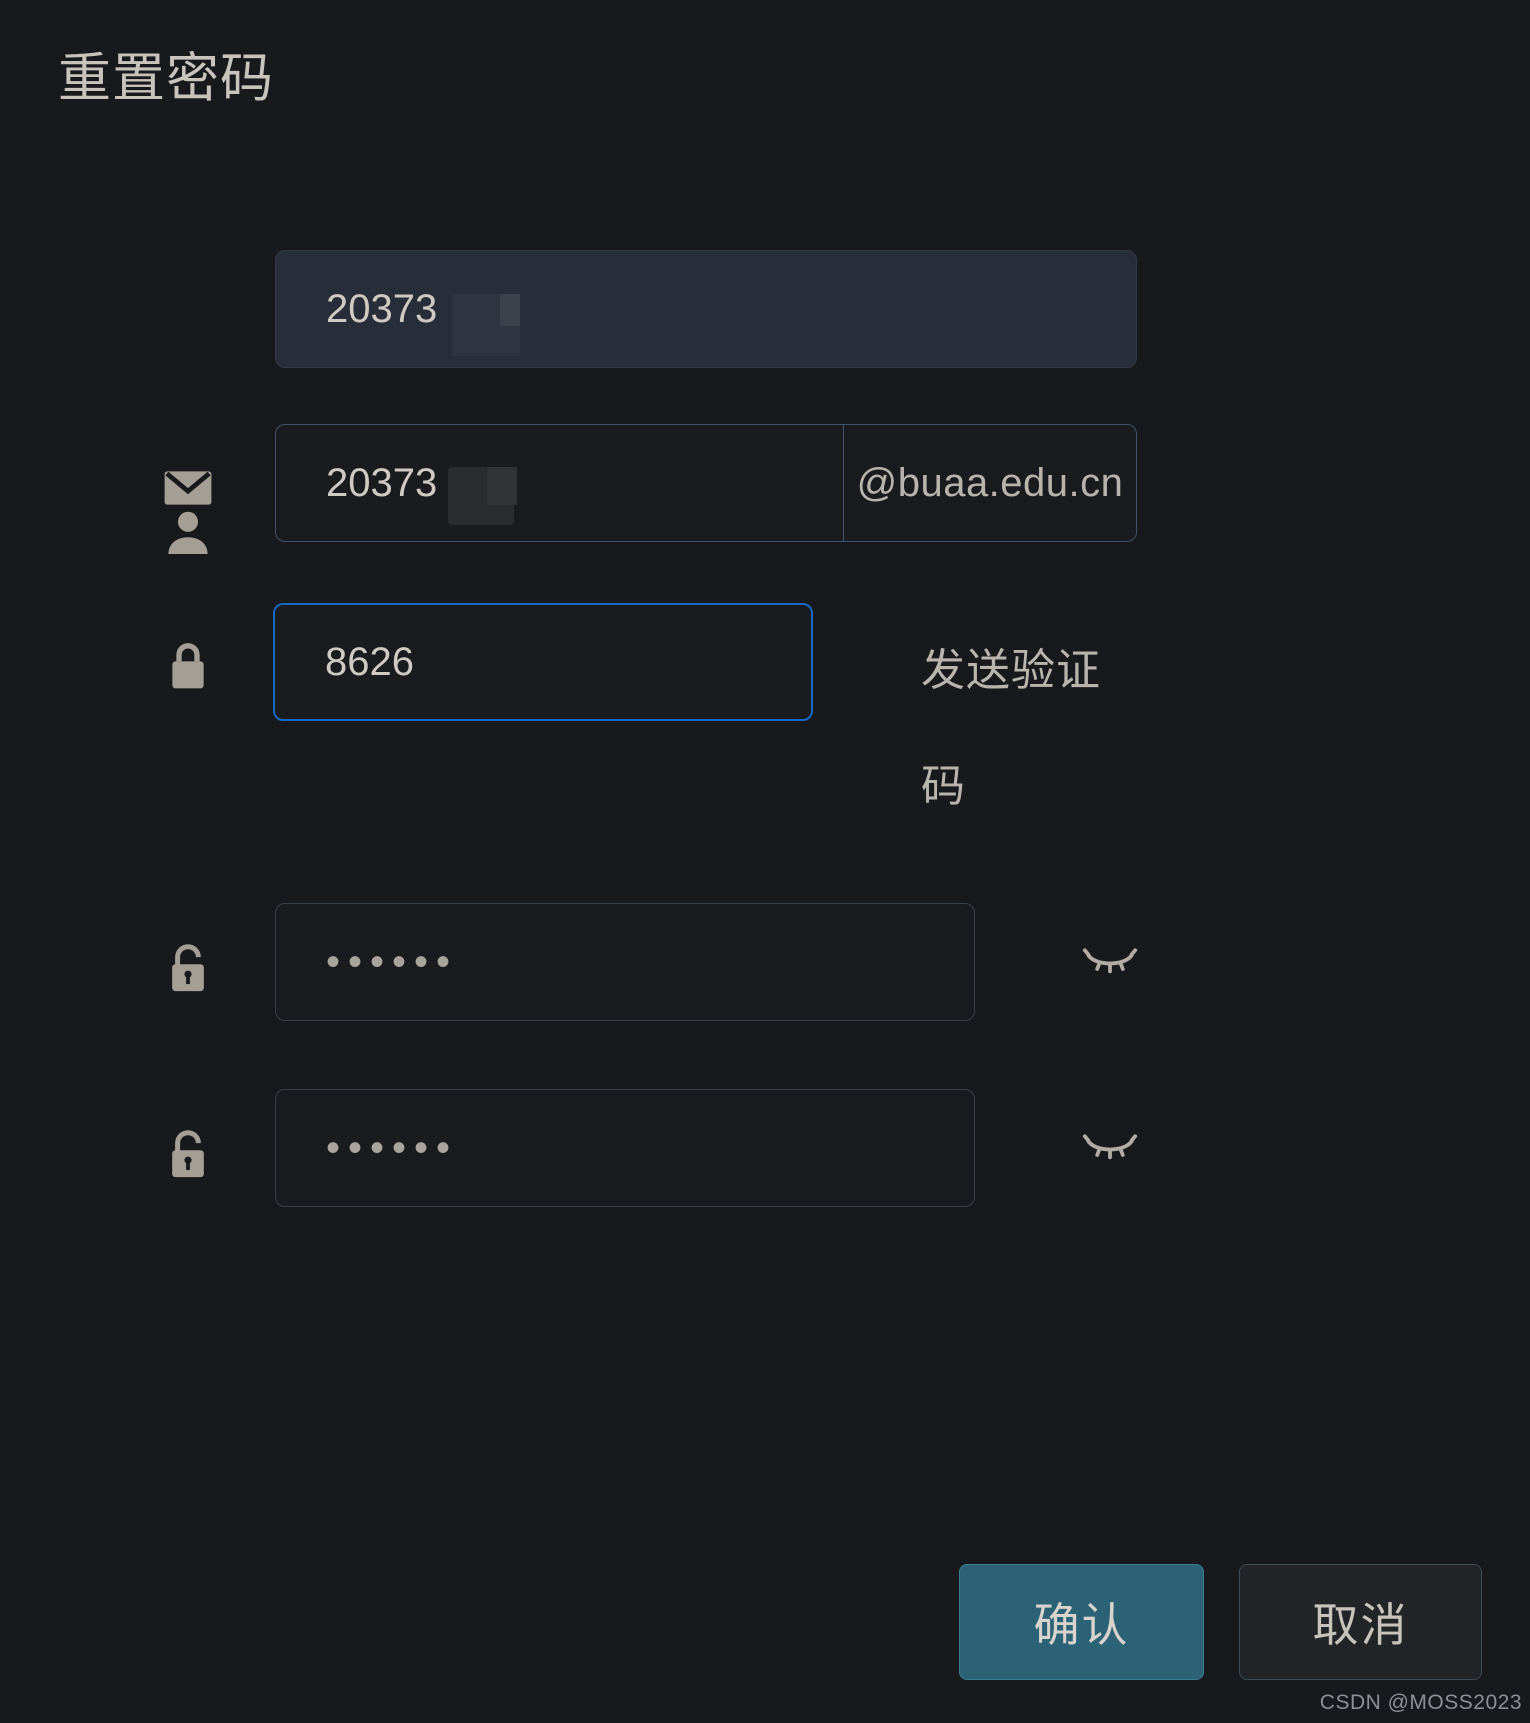 Image resolution: width=1530 pixels, height=1723 pixels. What do you see at coordinates (560, 483) in the screenshot?
I see `email-prefix-input` at bounding box center [560, 483].